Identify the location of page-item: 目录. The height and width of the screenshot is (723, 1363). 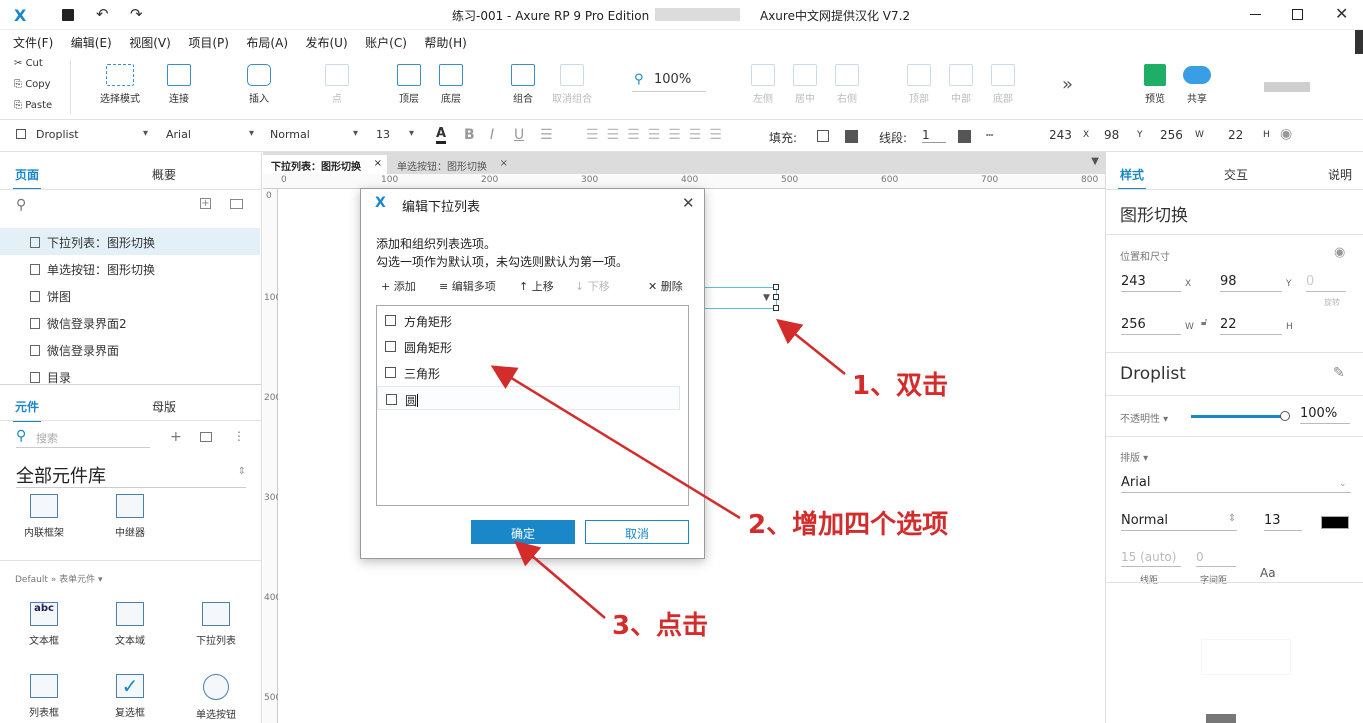
(130, 376).